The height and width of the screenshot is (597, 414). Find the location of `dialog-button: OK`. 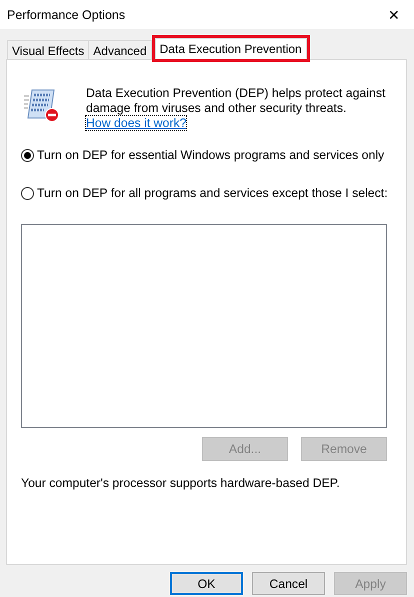

dialog-button: OK is located at coordinates (206, 583).